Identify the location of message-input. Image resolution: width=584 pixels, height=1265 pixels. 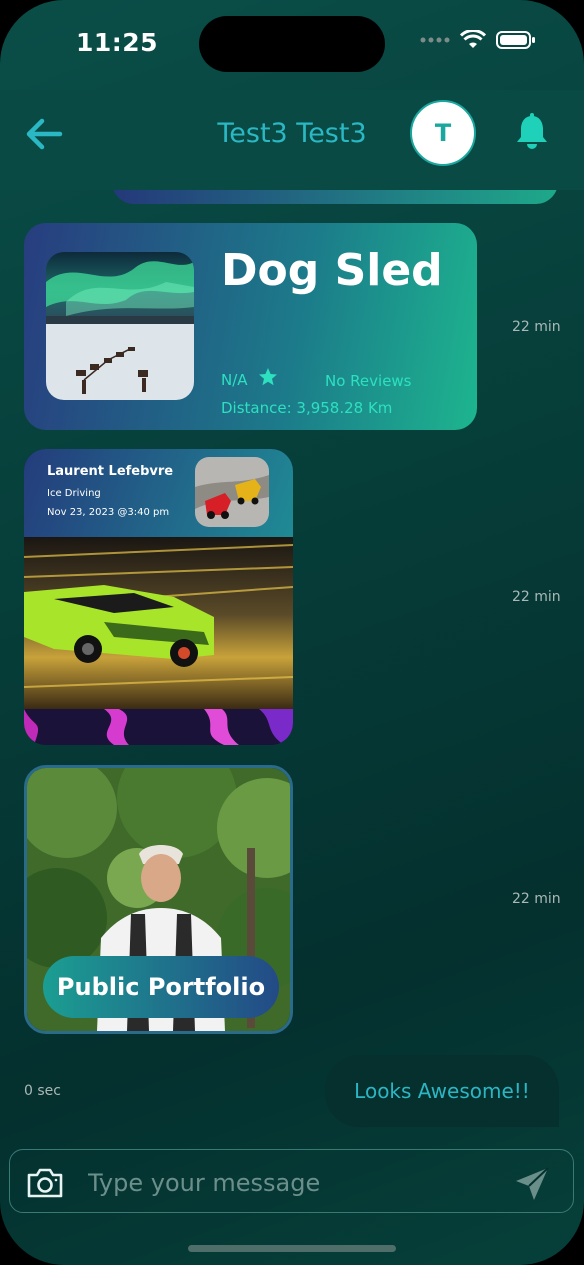
(293, 1183).